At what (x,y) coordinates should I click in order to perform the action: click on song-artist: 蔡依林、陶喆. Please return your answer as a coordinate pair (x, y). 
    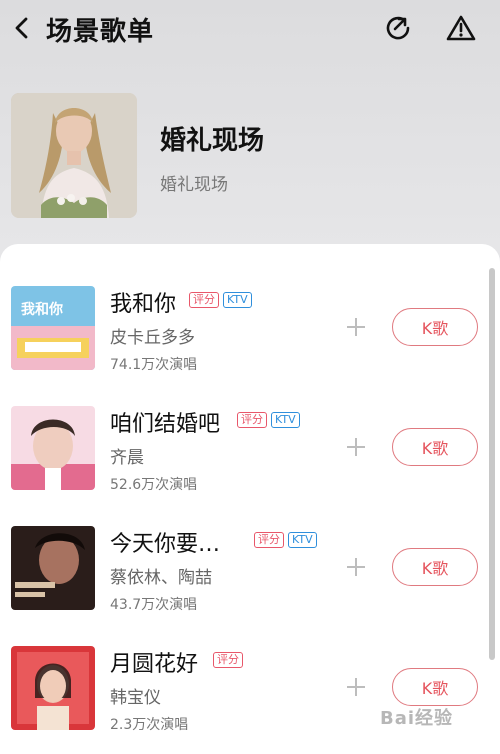
    Looking at the image, I should click on (161, 578).